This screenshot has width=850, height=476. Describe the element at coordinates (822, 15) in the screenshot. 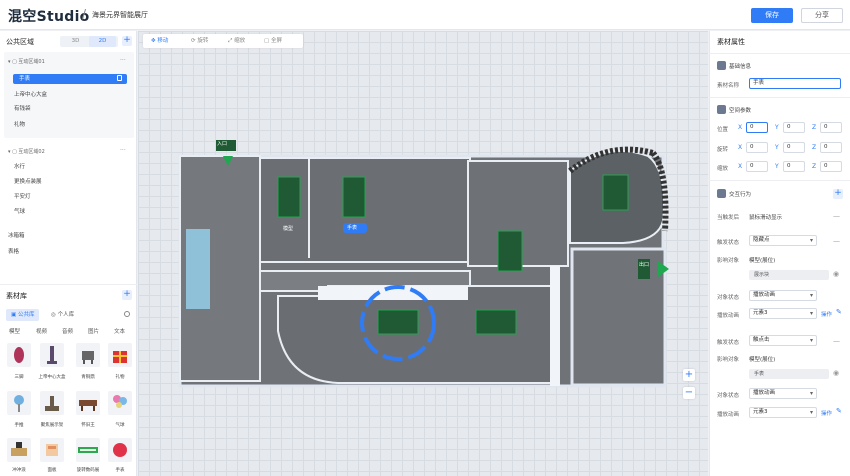

I see `share-button: 分享` at that location.